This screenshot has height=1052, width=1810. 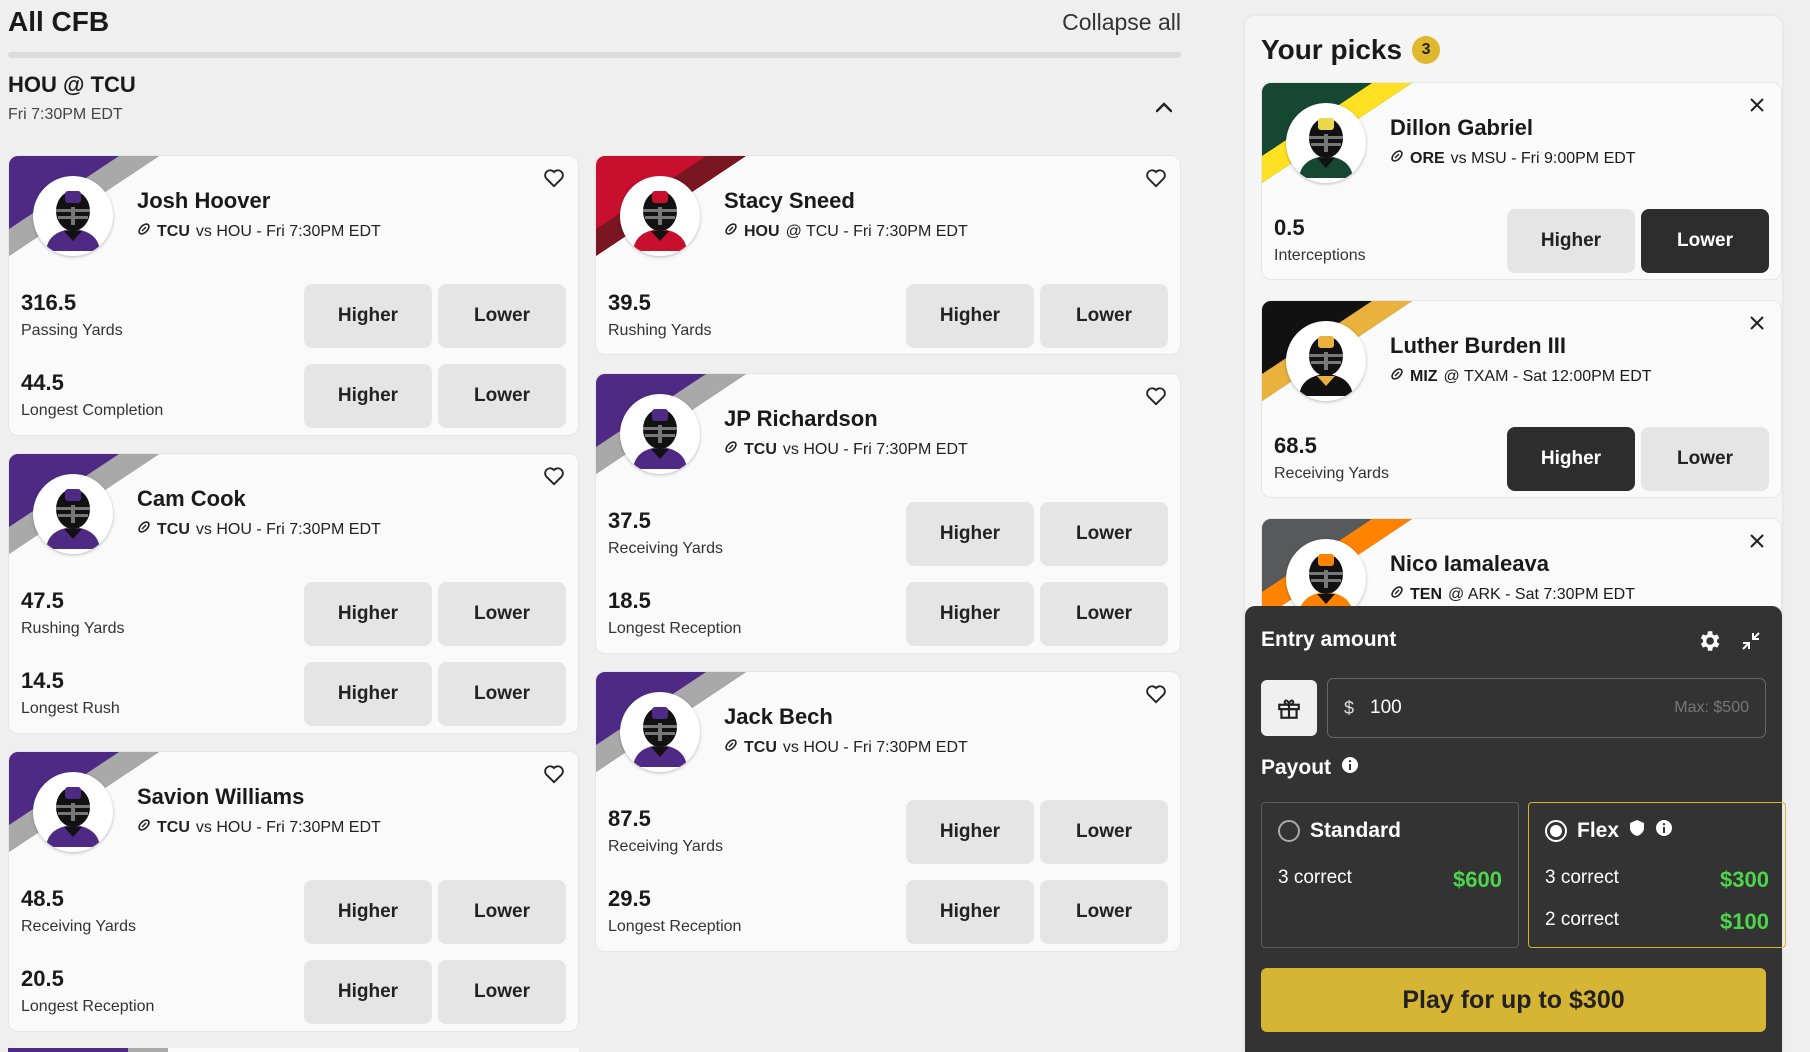 I want to click on game-time: Fri 7:30PM EDT, so click(x=65, y=114).